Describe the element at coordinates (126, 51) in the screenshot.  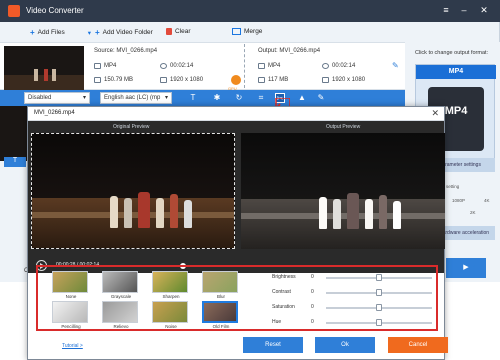
I see `source-label: Source: MVI_0266.mp4` at that location.